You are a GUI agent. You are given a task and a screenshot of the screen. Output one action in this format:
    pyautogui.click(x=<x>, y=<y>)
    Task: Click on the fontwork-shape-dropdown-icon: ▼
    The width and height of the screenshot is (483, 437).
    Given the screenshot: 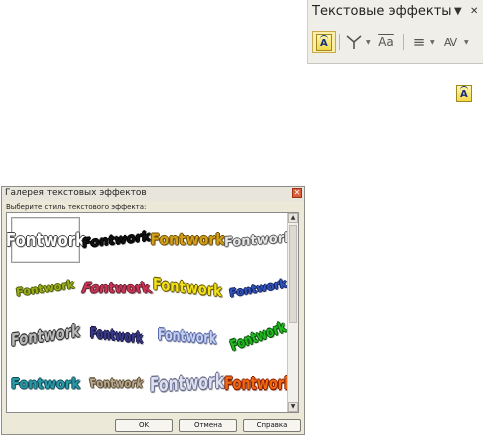 What is the action you would take?
    pyautogui.click(x=368, y=42)
    